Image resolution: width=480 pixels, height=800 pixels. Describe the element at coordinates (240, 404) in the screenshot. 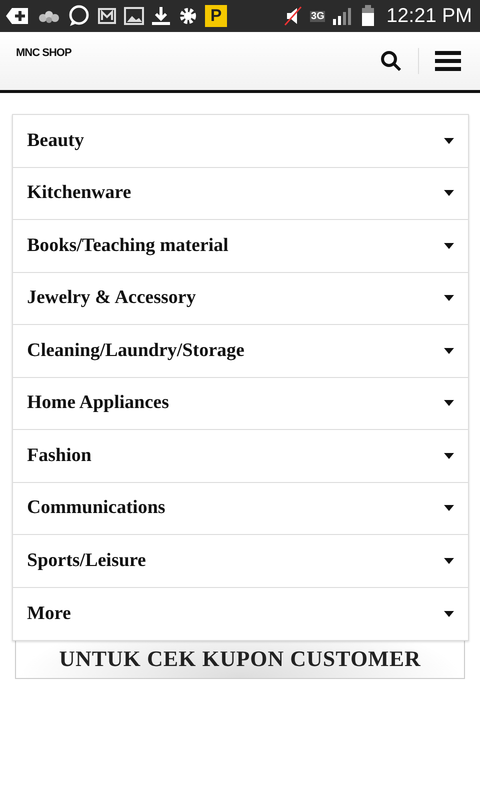

I see `category-item: Home Appliances` at that location.